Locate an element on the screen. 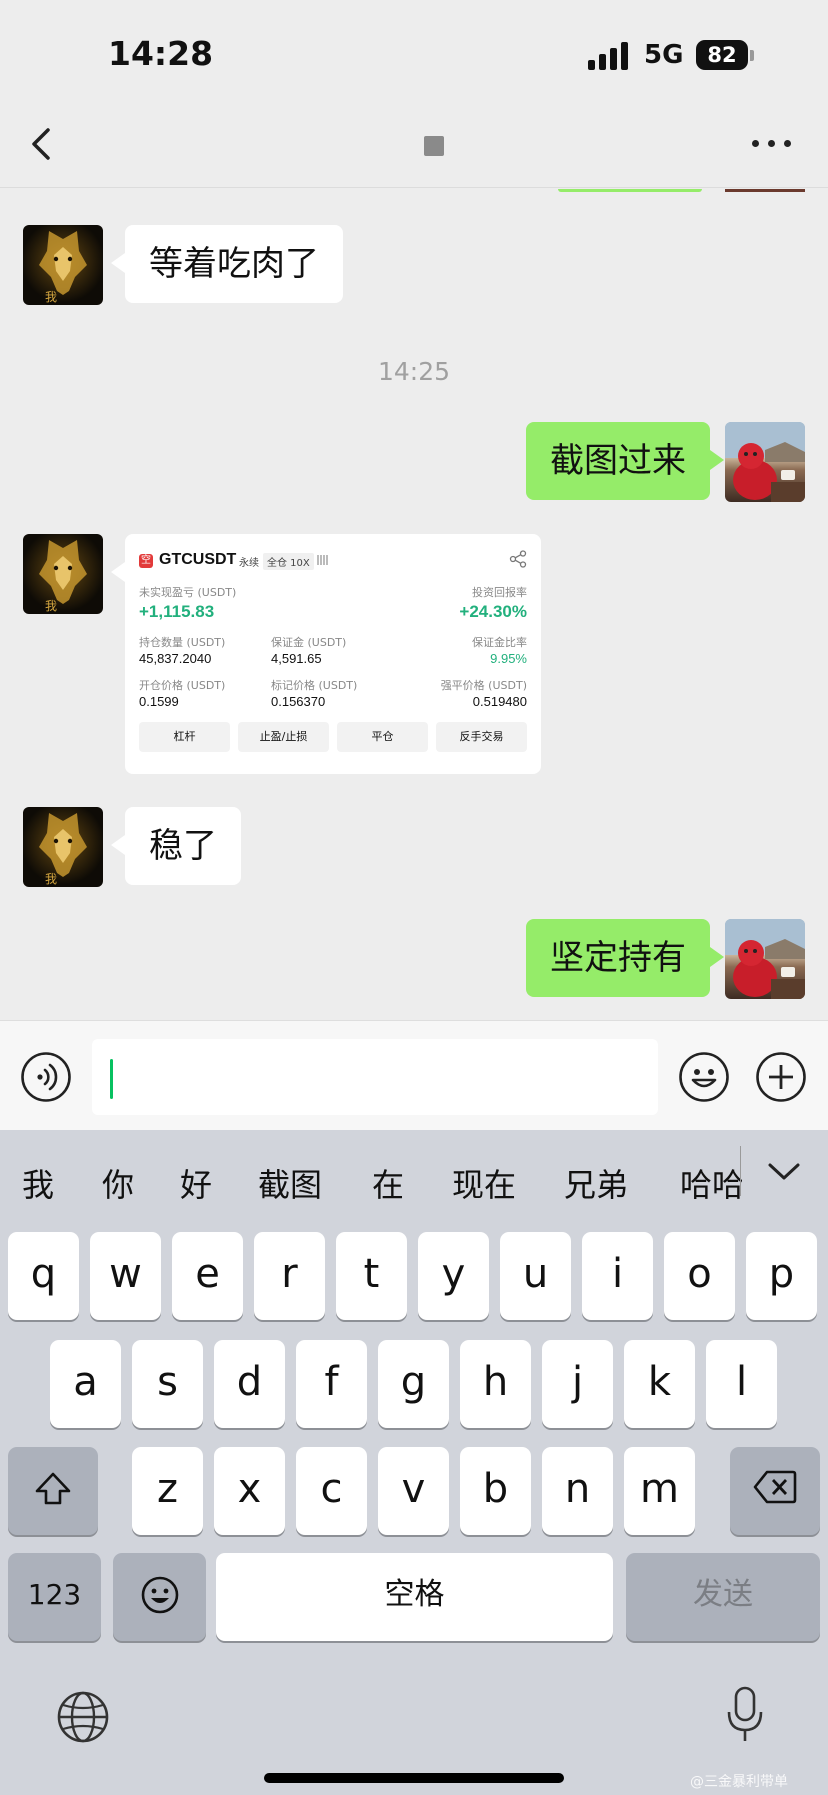 Image resolution: width=828 pixels, height=1795 pixels. key-l: l is located at coordinates (741, 1384).